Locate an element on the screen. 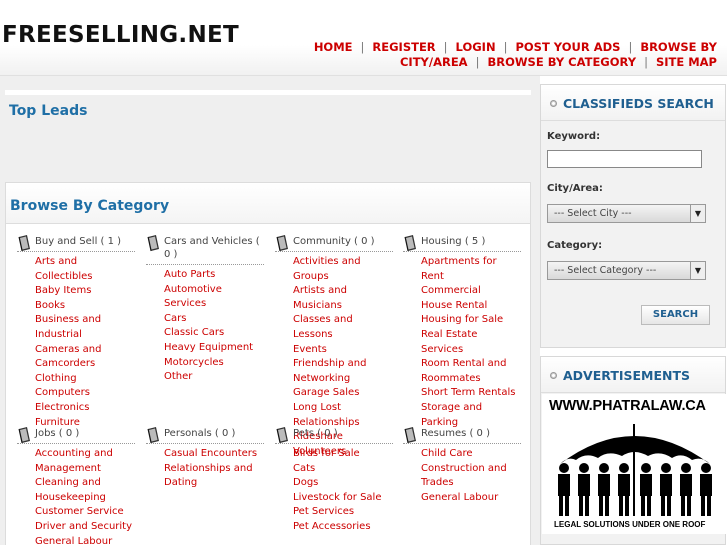  nav-browse-city-cont: CITY/AREA is located at coordinates (434, 62).